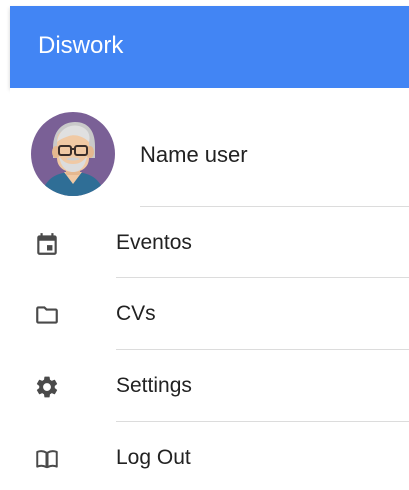  What do you see at coordinates (81, 45) in the screenshot?
I see `app-title: Diswork` at bounding box center [81, 45].